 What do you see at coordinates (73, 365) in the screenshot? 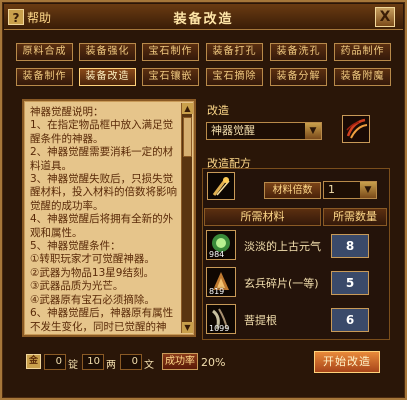
I see `gold-unit: 锭` at bounding box center [73, 365].